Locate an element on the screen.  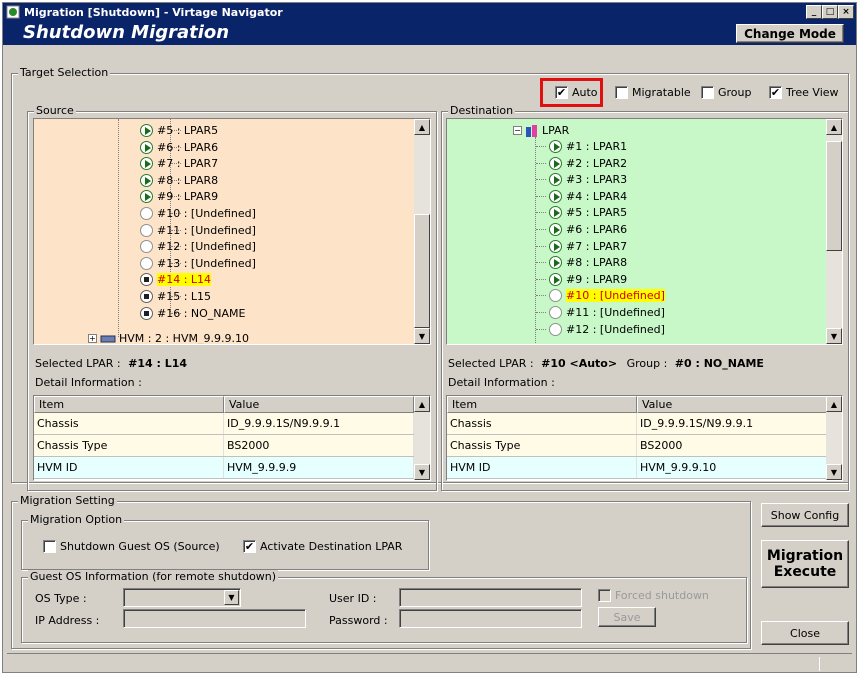
migration-setting-label: Migration Setting is located at coordinates (67, 500).